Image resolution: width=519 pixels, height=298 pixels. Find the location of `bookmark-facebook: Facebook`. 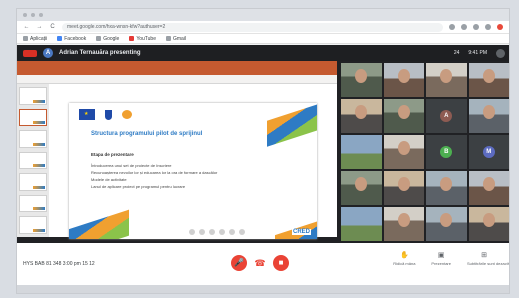

bookmark-facebook: Facebook is located at coordinates (71, 39).